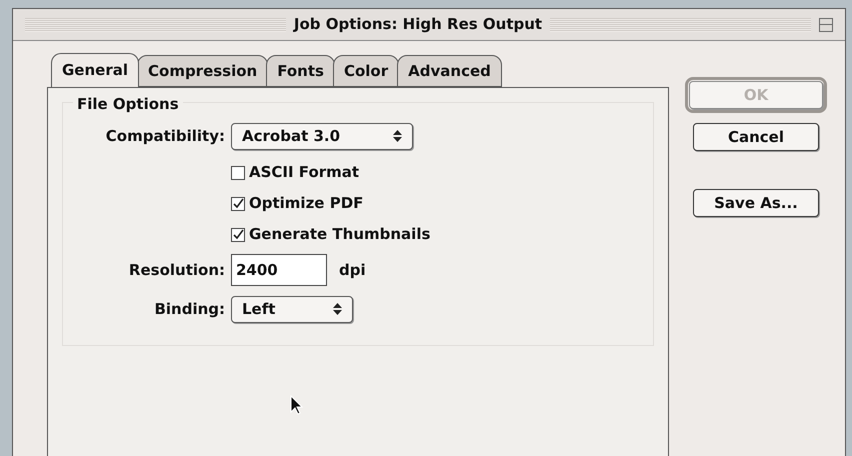  I want to click on compatibility-popup: Acrobat 3.0, so click(322, 136).